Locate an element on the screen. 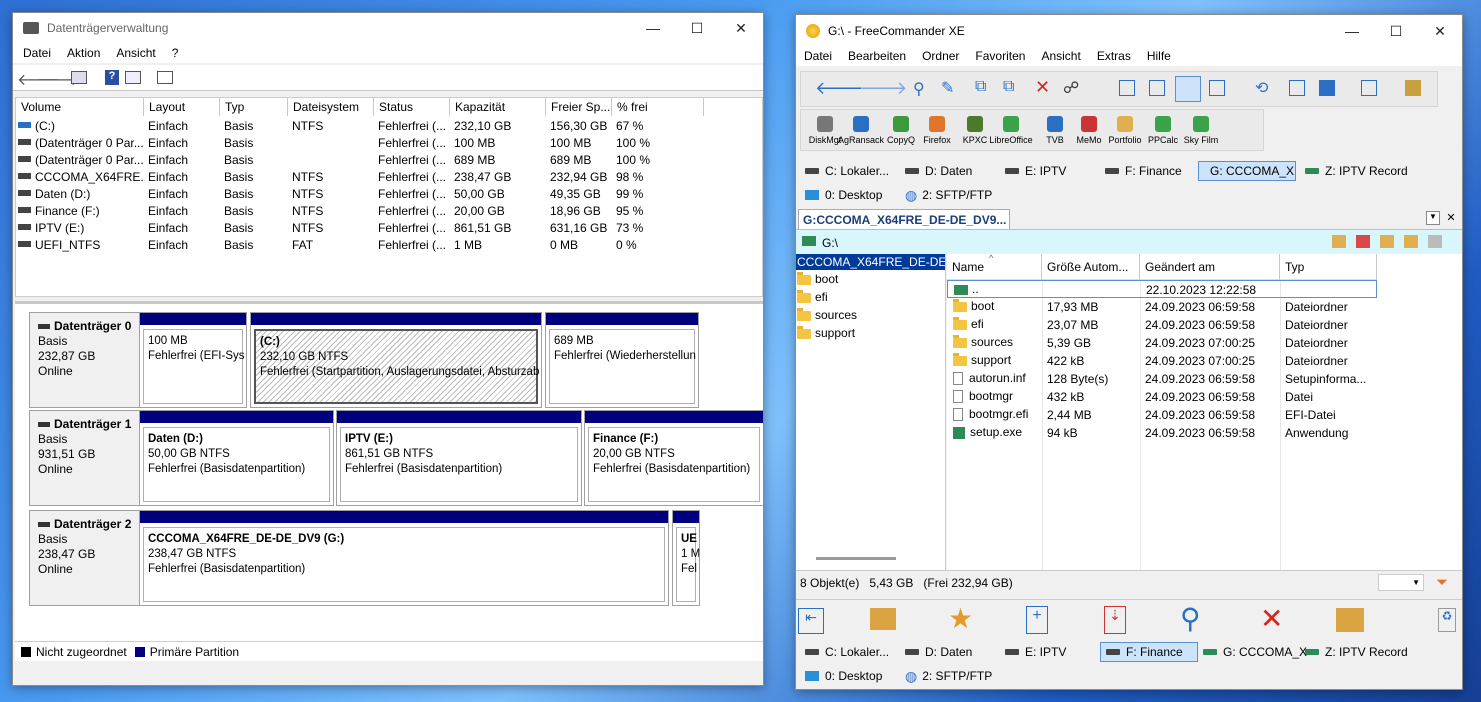  edit-icon: ✎ is located at coordinates (947, 88).